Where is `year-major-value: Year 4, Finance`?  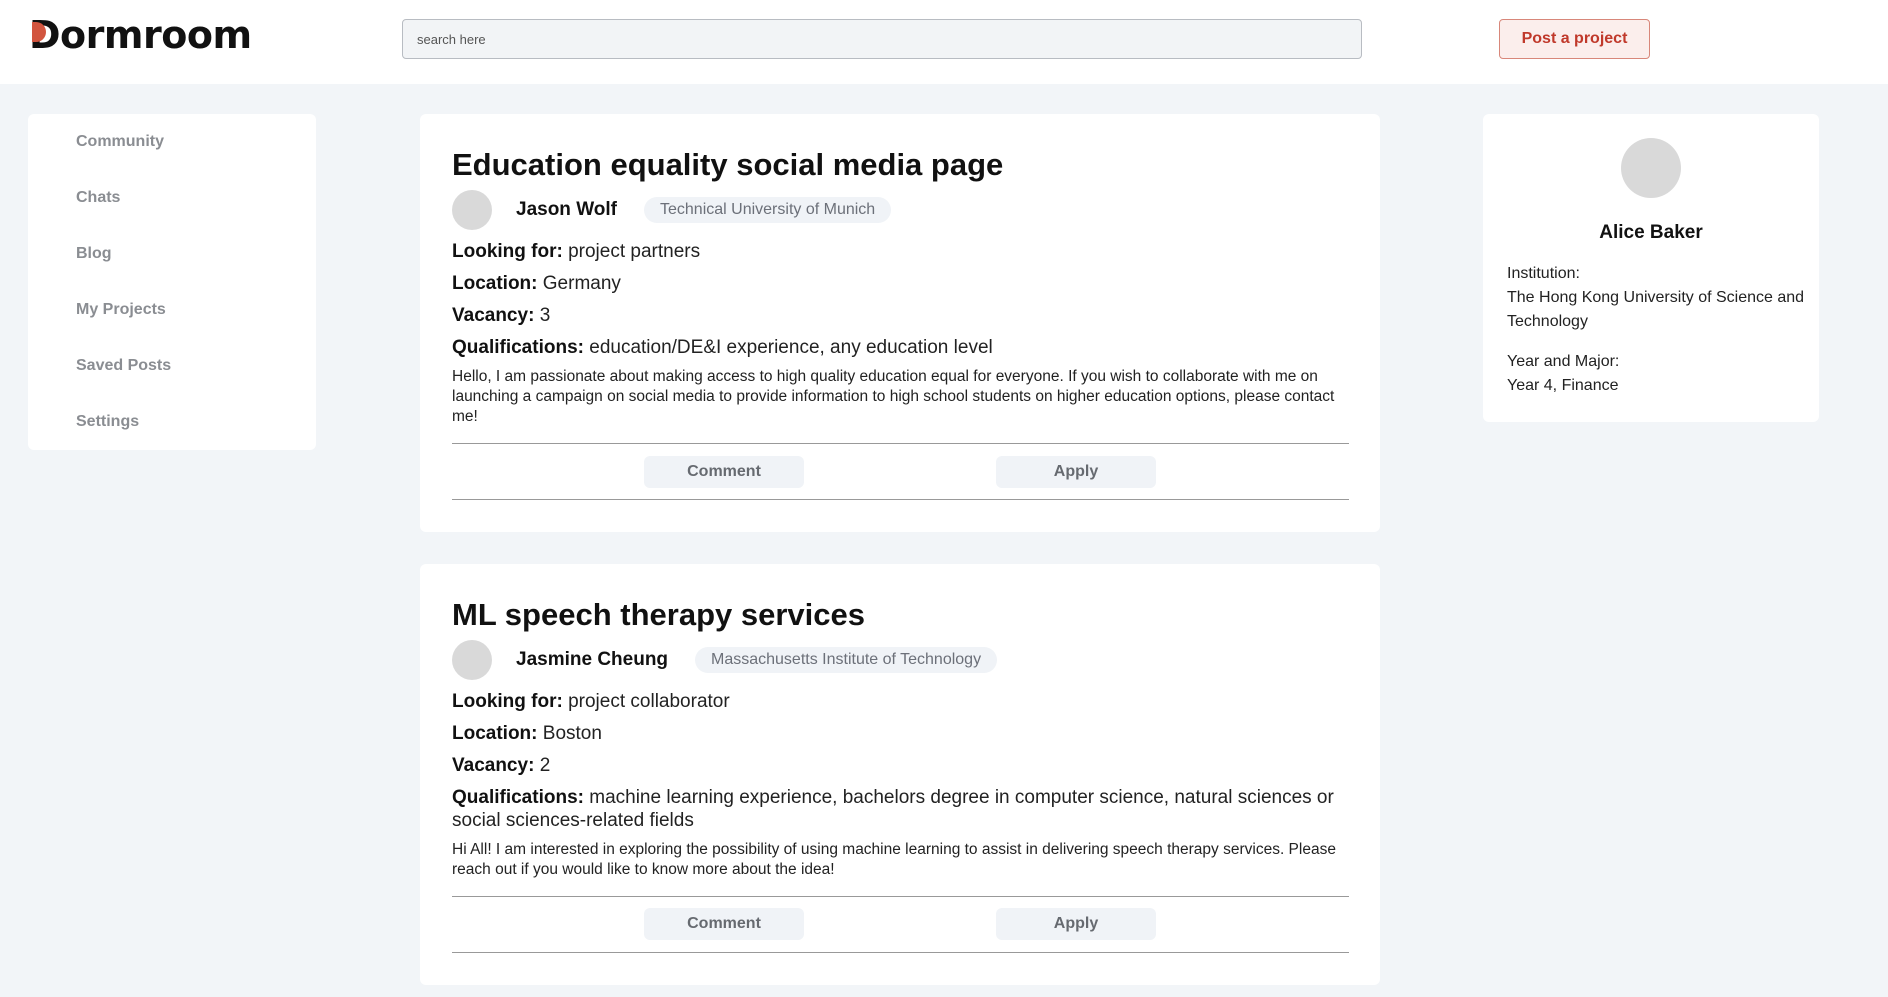 year-major-value: Year 4, Finance is located at coordinates (1563, 385).